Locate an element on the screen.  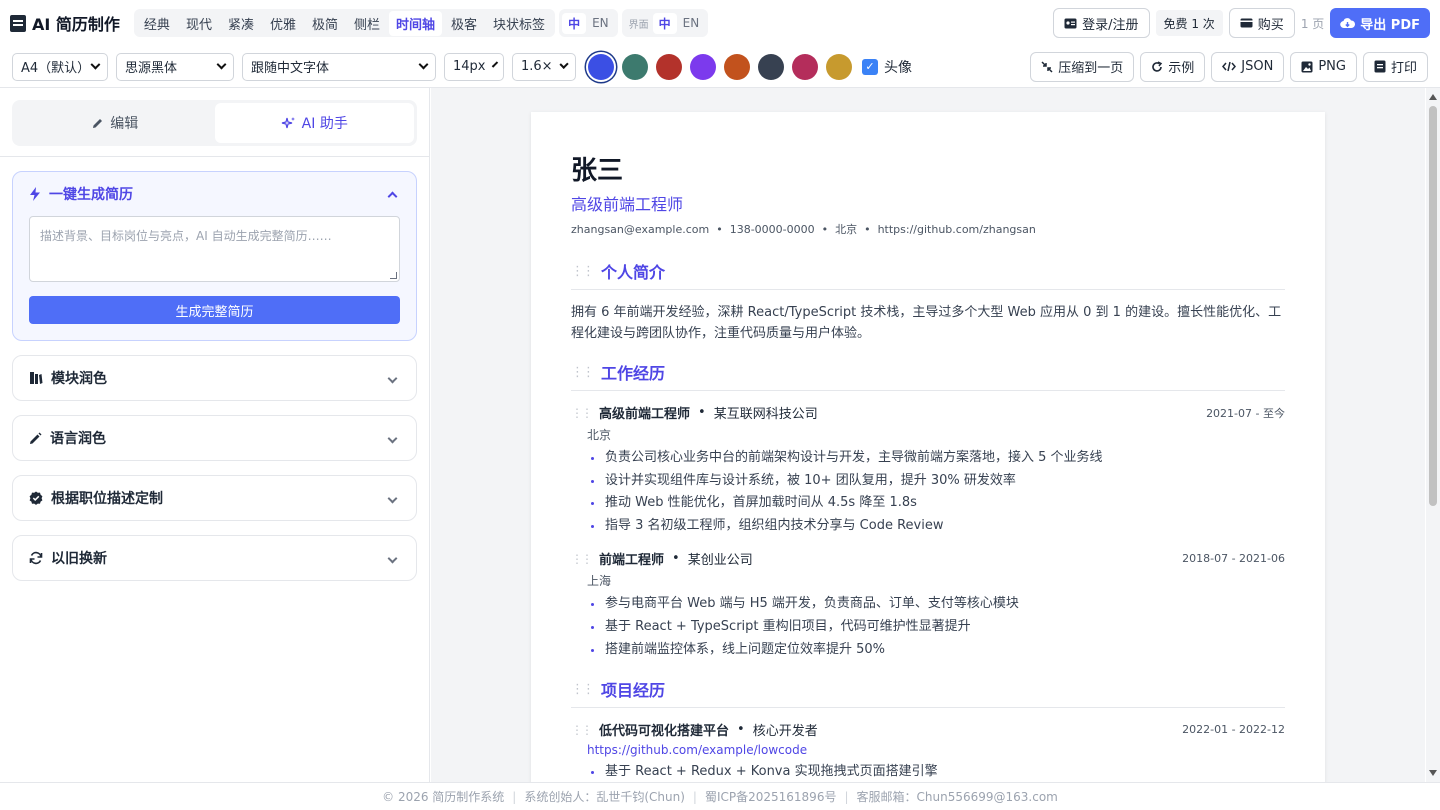
one-click-generate-header: 一键生成简历 is located at coordinates (214, 194).